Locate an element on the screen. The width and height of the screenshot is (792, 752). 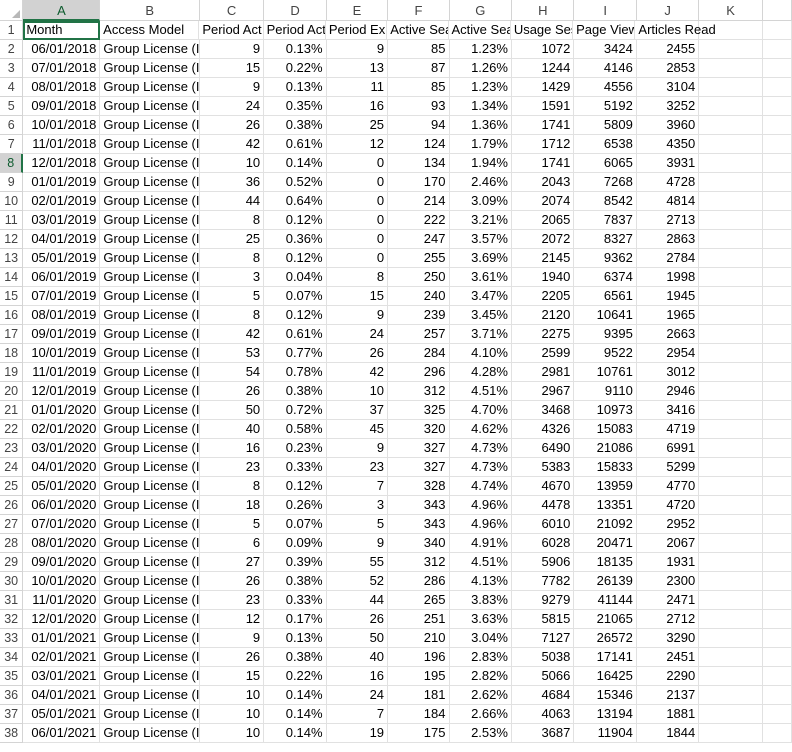
cell-f: 325 is located at coordinates (419, 410).